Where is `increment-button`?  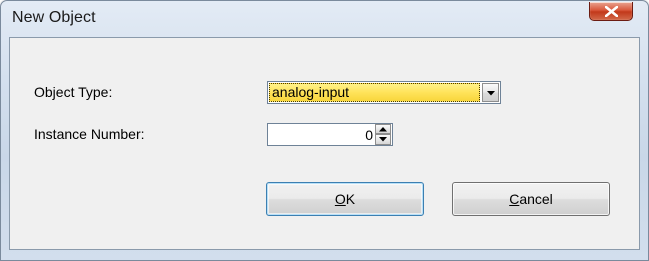
increment-button is located at coordinates (383, 129).